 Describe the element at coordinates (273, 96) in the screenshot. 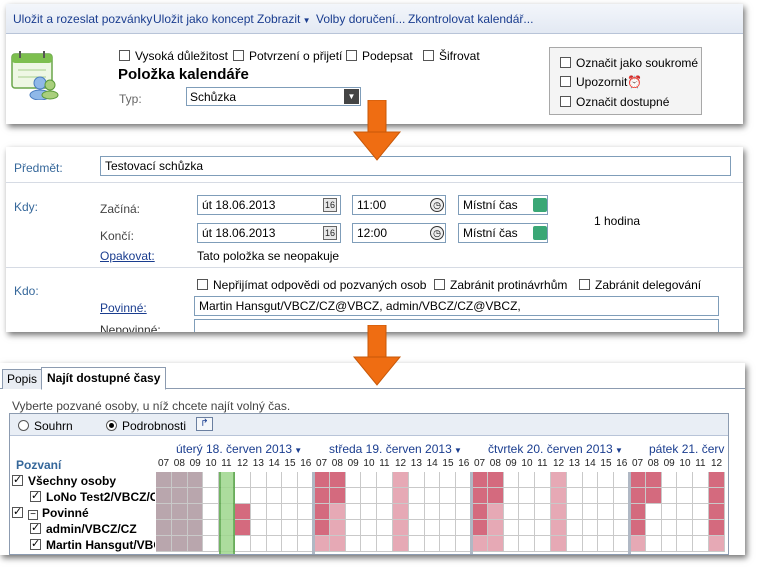

I see `type-select: Schůzka ▼` at that location.